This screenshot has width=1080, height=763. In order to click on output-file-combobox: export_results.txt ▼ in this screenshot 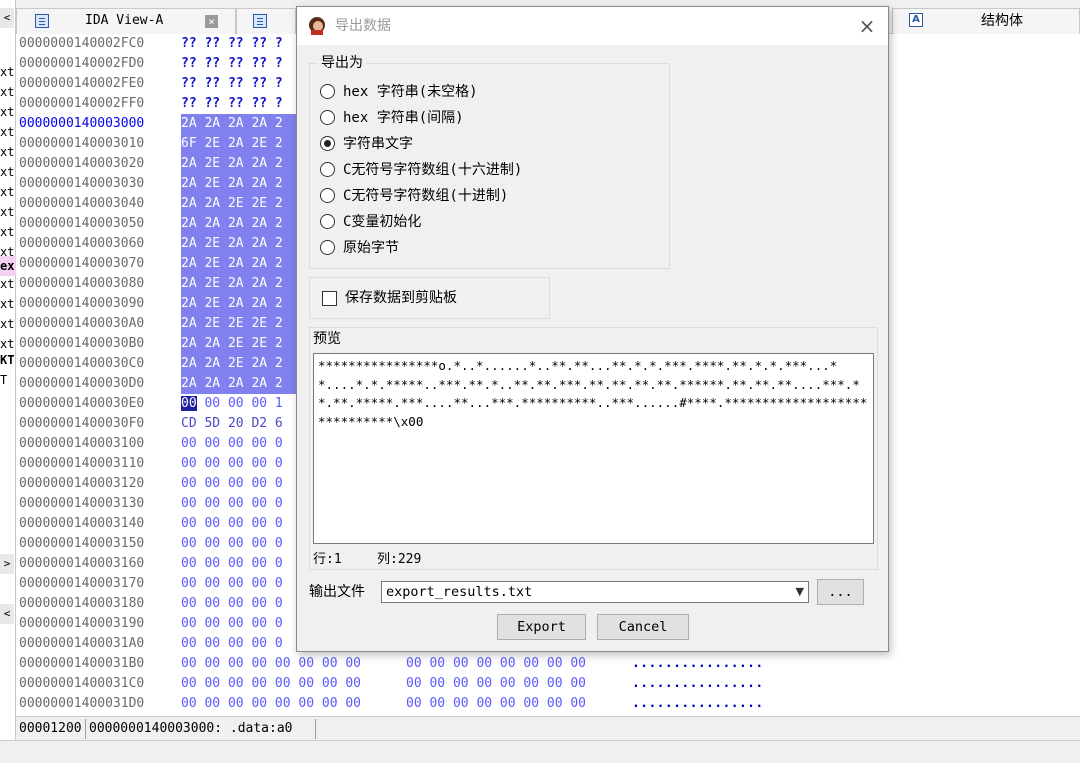, I will do `click(595, 592)`.